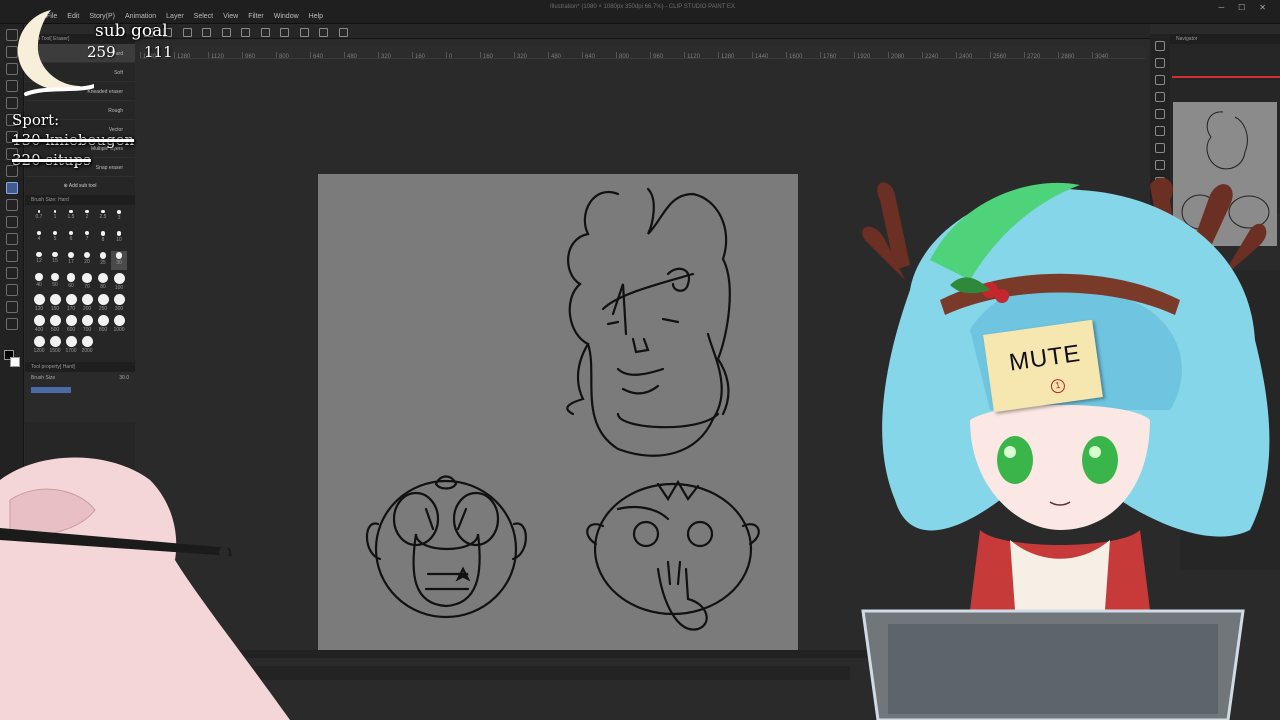 The height and width of the screenshot is (720, 1280). What do you see at coordinates (1241, 7) in the screenshot?
I see `maximize-icon: ☐` at bounding box center [1241, 7].